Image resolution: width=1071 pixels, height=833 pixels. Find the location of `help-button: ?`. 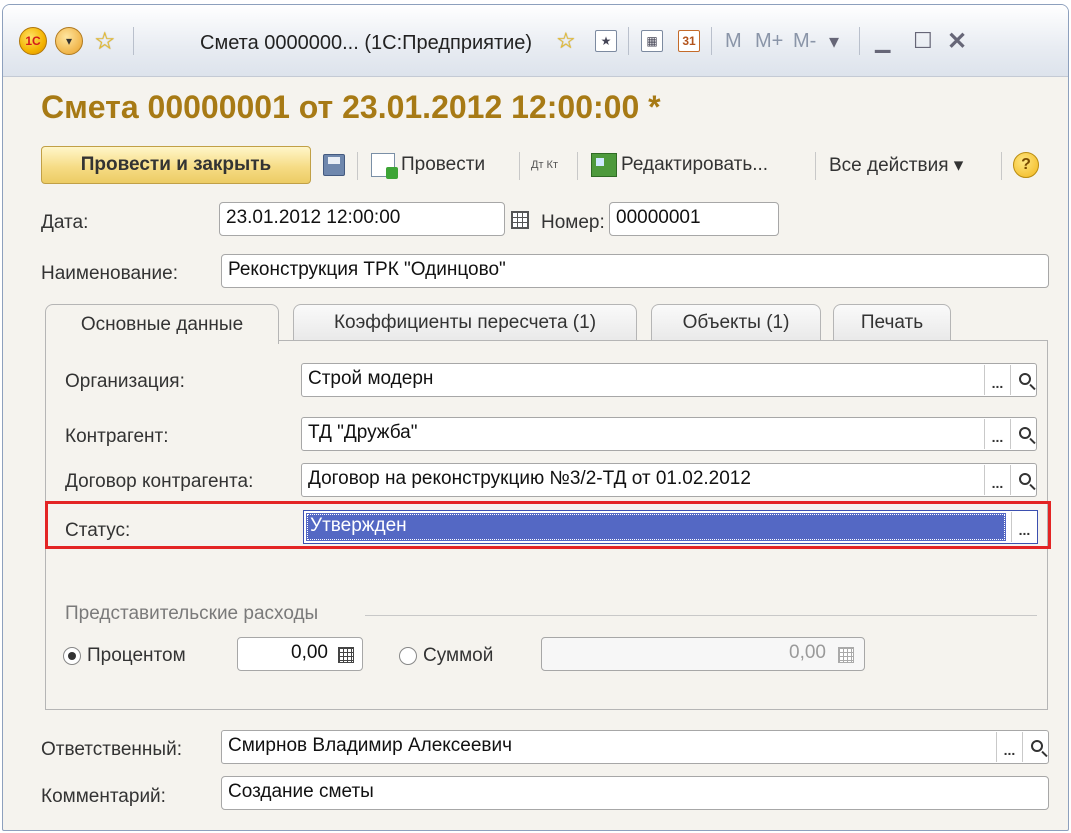

help-button: ? is located at coordinates (1026, 165).